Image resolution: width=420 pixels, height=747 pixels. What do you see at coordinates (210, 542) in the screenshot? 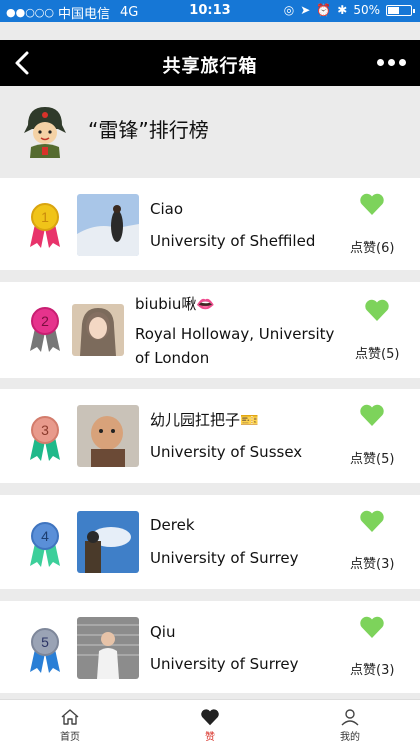
I see `ranking-row: 4 Derek University of Surrey 点赞(3)` at bounding box center [210, 542].